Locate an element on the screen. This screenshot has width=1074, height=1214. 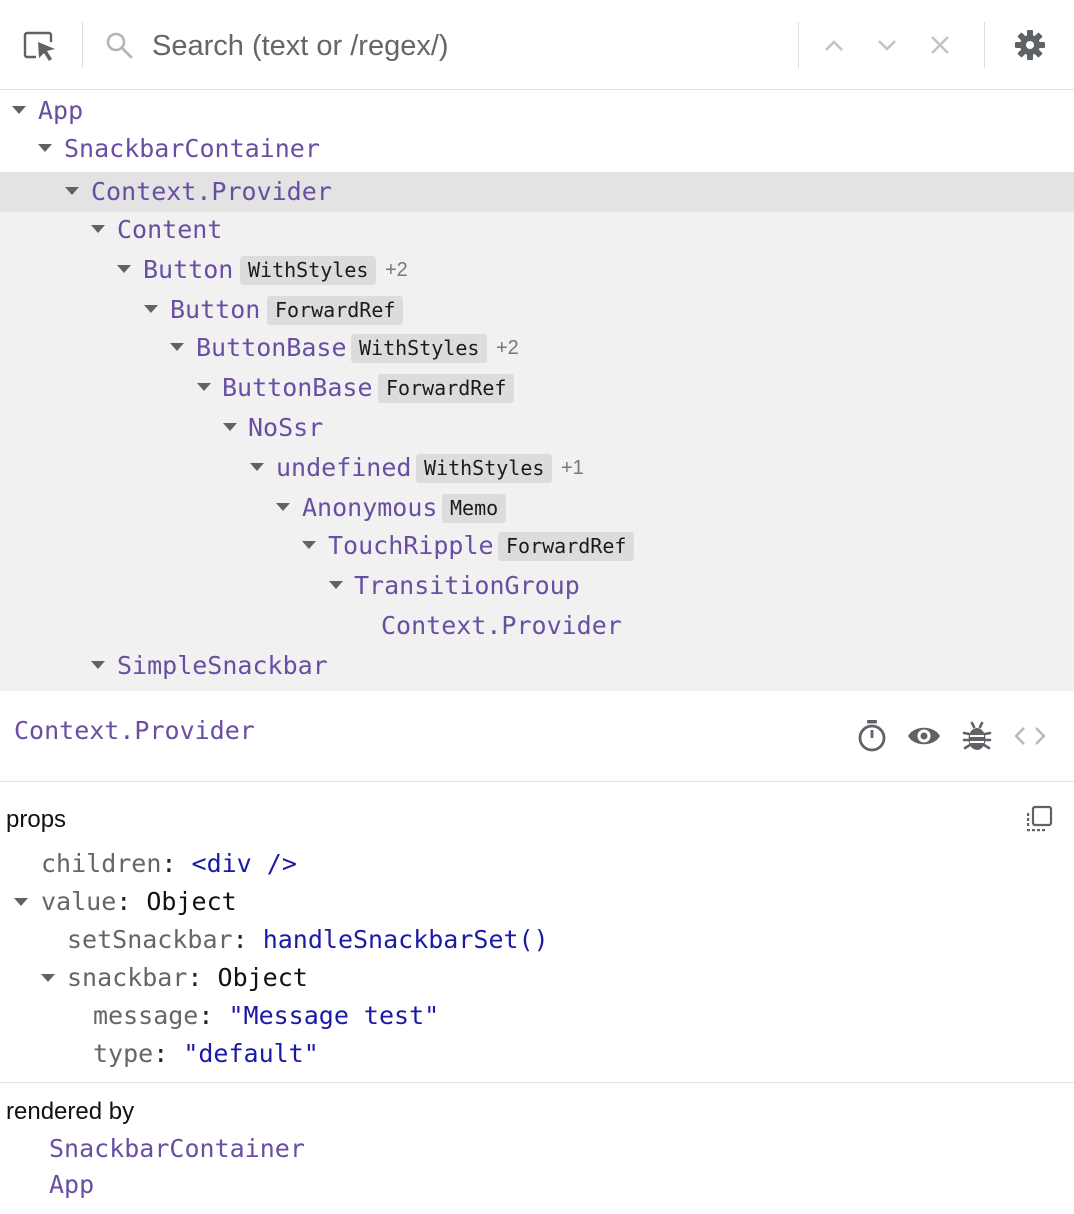
selected-element-header: Context.Provider is located at coordinates (537, 737).